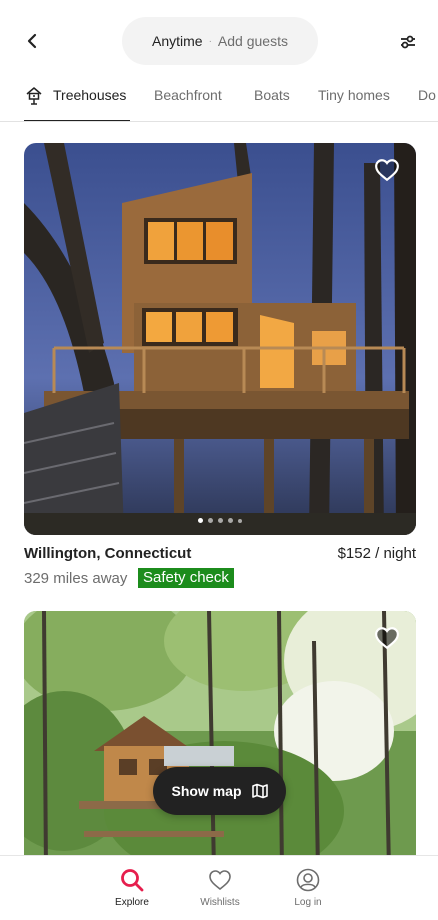  What do you see at coordinates (206, 791) in the screenshot?
I see `show-map-label: Show map` at bounding box center [206, 791].